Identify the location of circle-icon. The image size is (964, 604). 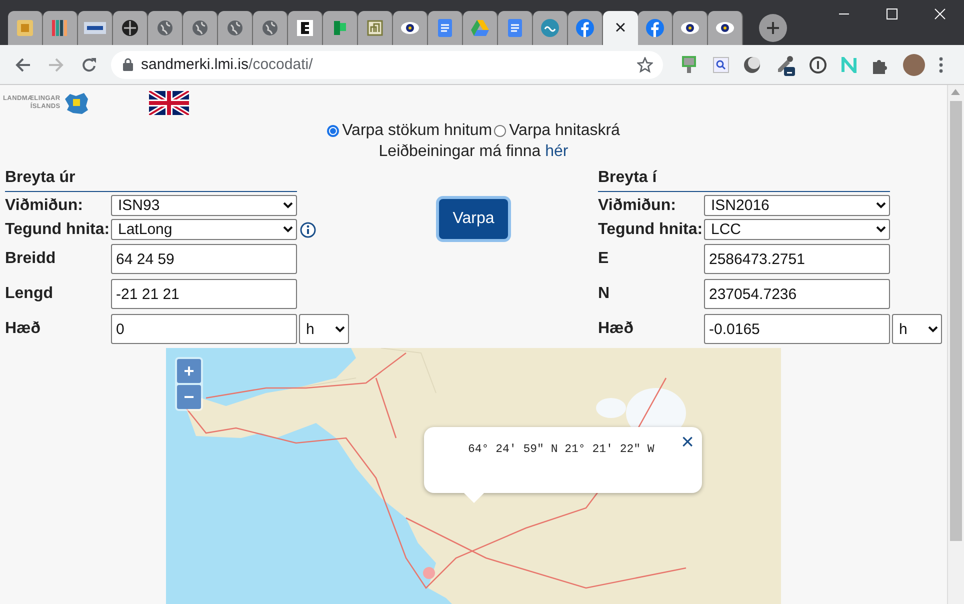
(752, 65).